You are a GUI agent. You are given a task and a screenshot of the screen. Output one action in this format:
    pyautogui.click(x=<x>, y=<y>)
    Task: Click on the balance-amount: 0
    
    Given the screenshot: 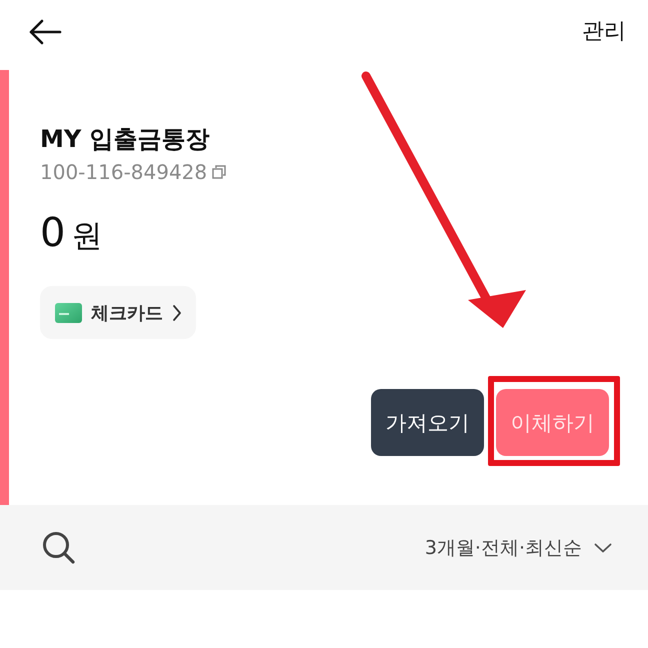 What is the action you would take?
    pyautogui.click(x=53, y=233)
    